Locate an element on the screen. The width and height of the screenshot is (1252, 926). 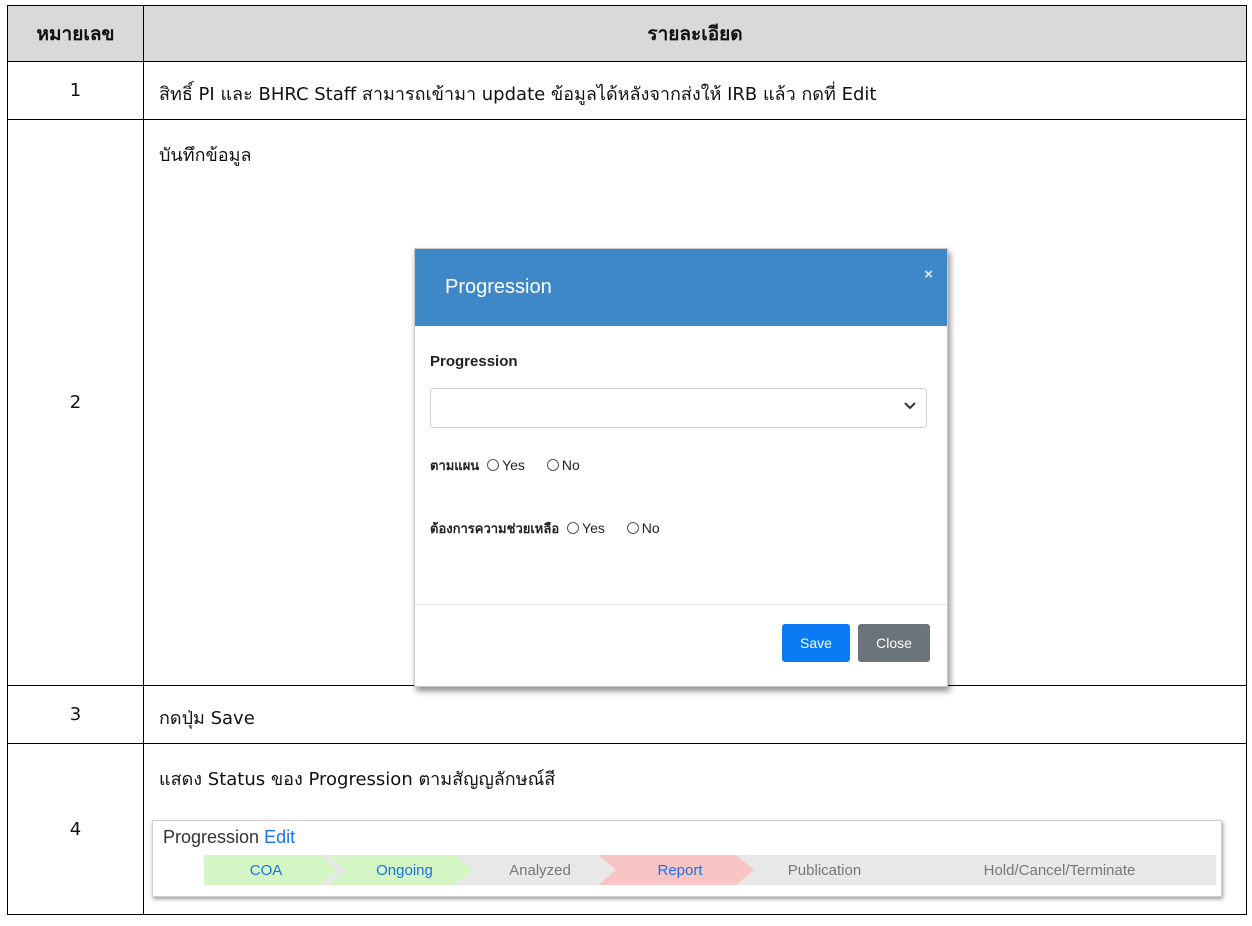
radio-group-plan: ตามแผน Yes No is located at coordinates (512, 465).